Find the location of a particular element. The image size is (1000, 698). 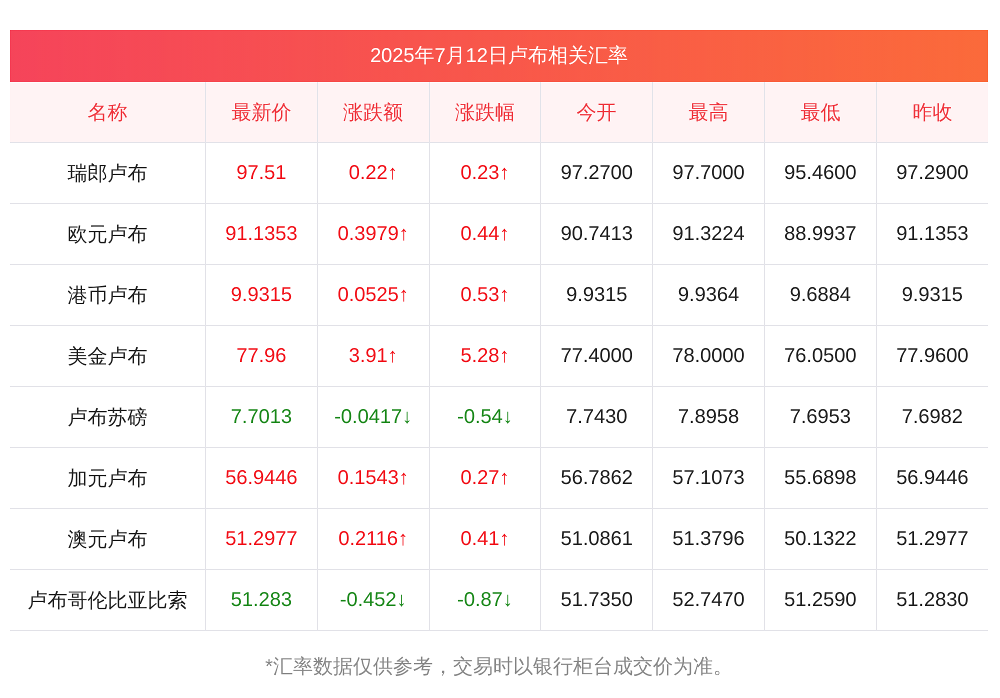

table-cell: 0.44↑ is located at coordinates (485, 234).